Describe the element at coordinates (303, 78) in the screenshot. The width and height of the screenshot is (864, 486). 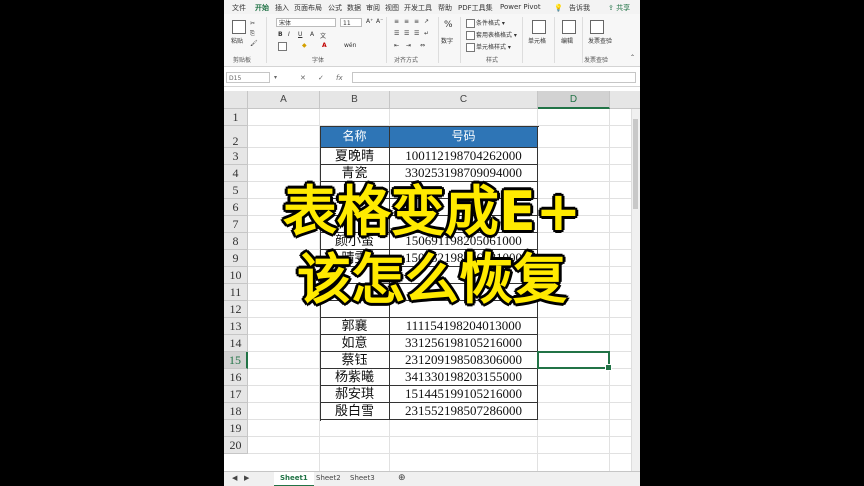
I see `cancel-icon: ✕` at that location.